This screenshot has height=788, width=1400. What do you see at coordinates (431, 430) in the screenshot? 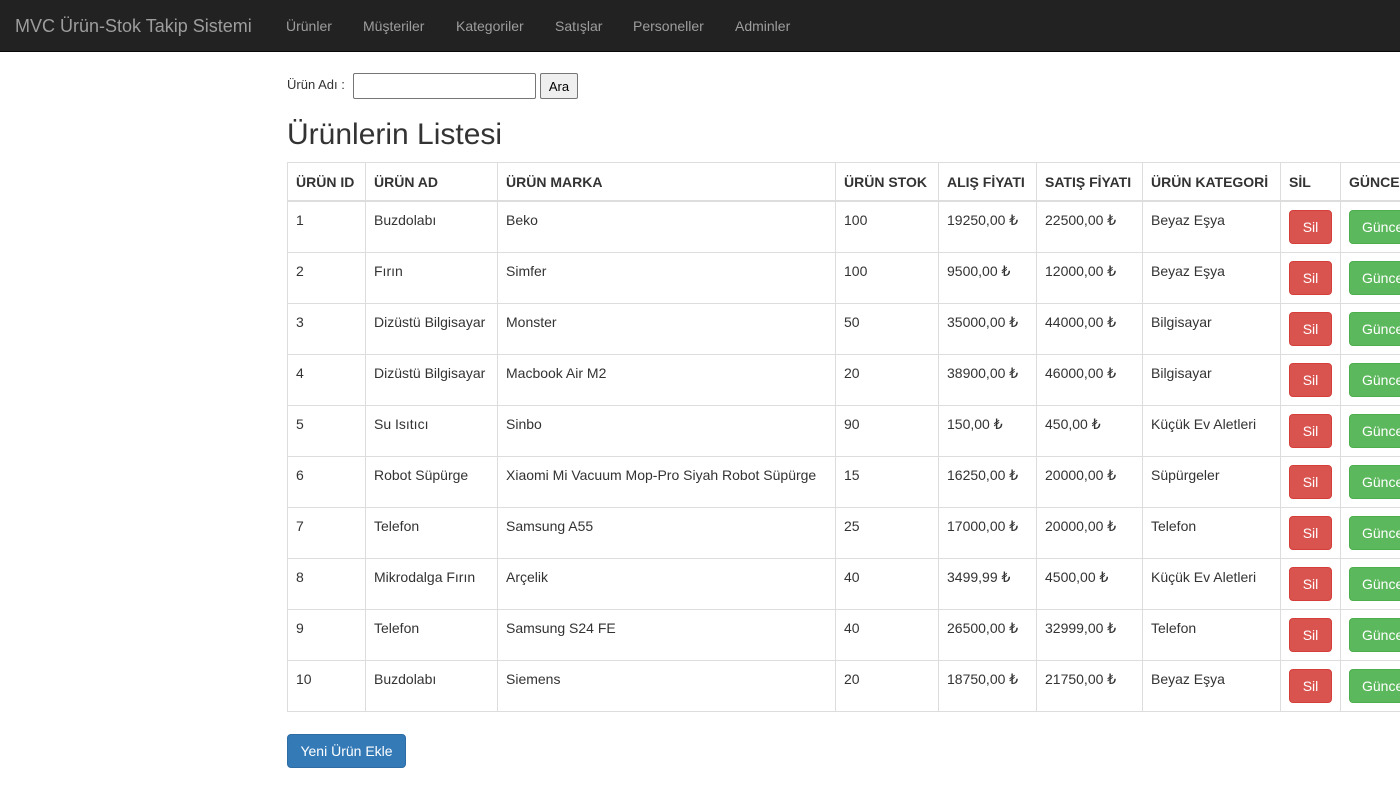
I see `cell-name: Su Isıtıcı` at bounding box center [431, 430].